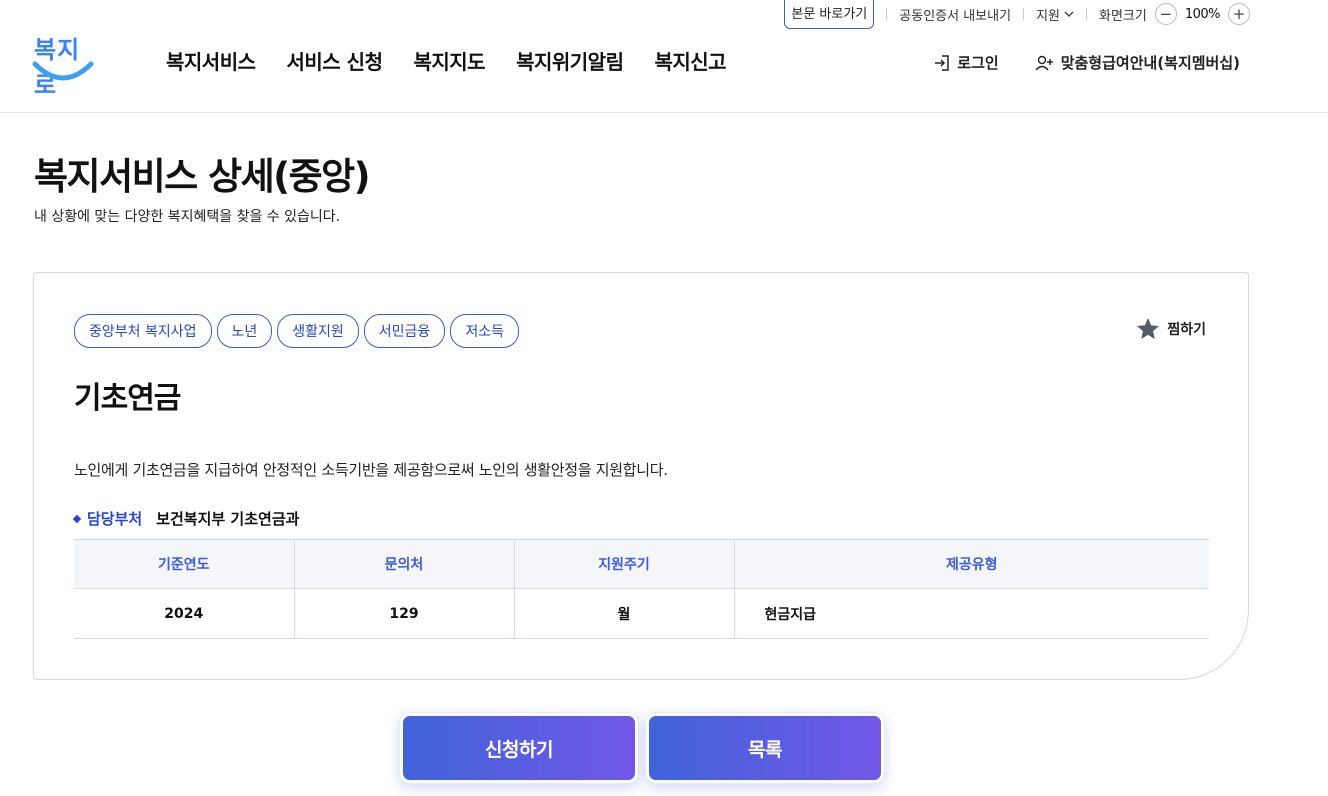  Describe the element at coordinates (519, 748) in the screenshot. I see `apply-button: 신청하기` at that location.